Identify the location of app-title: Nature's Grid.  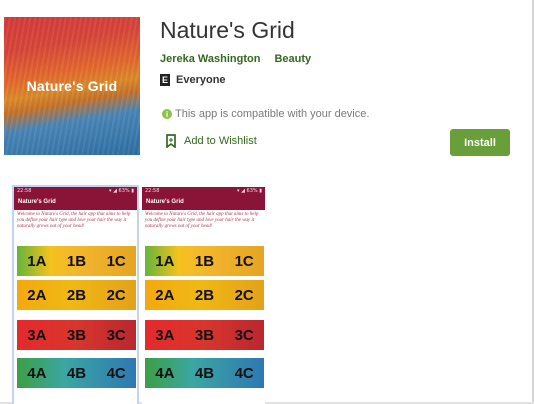
(227, 30).